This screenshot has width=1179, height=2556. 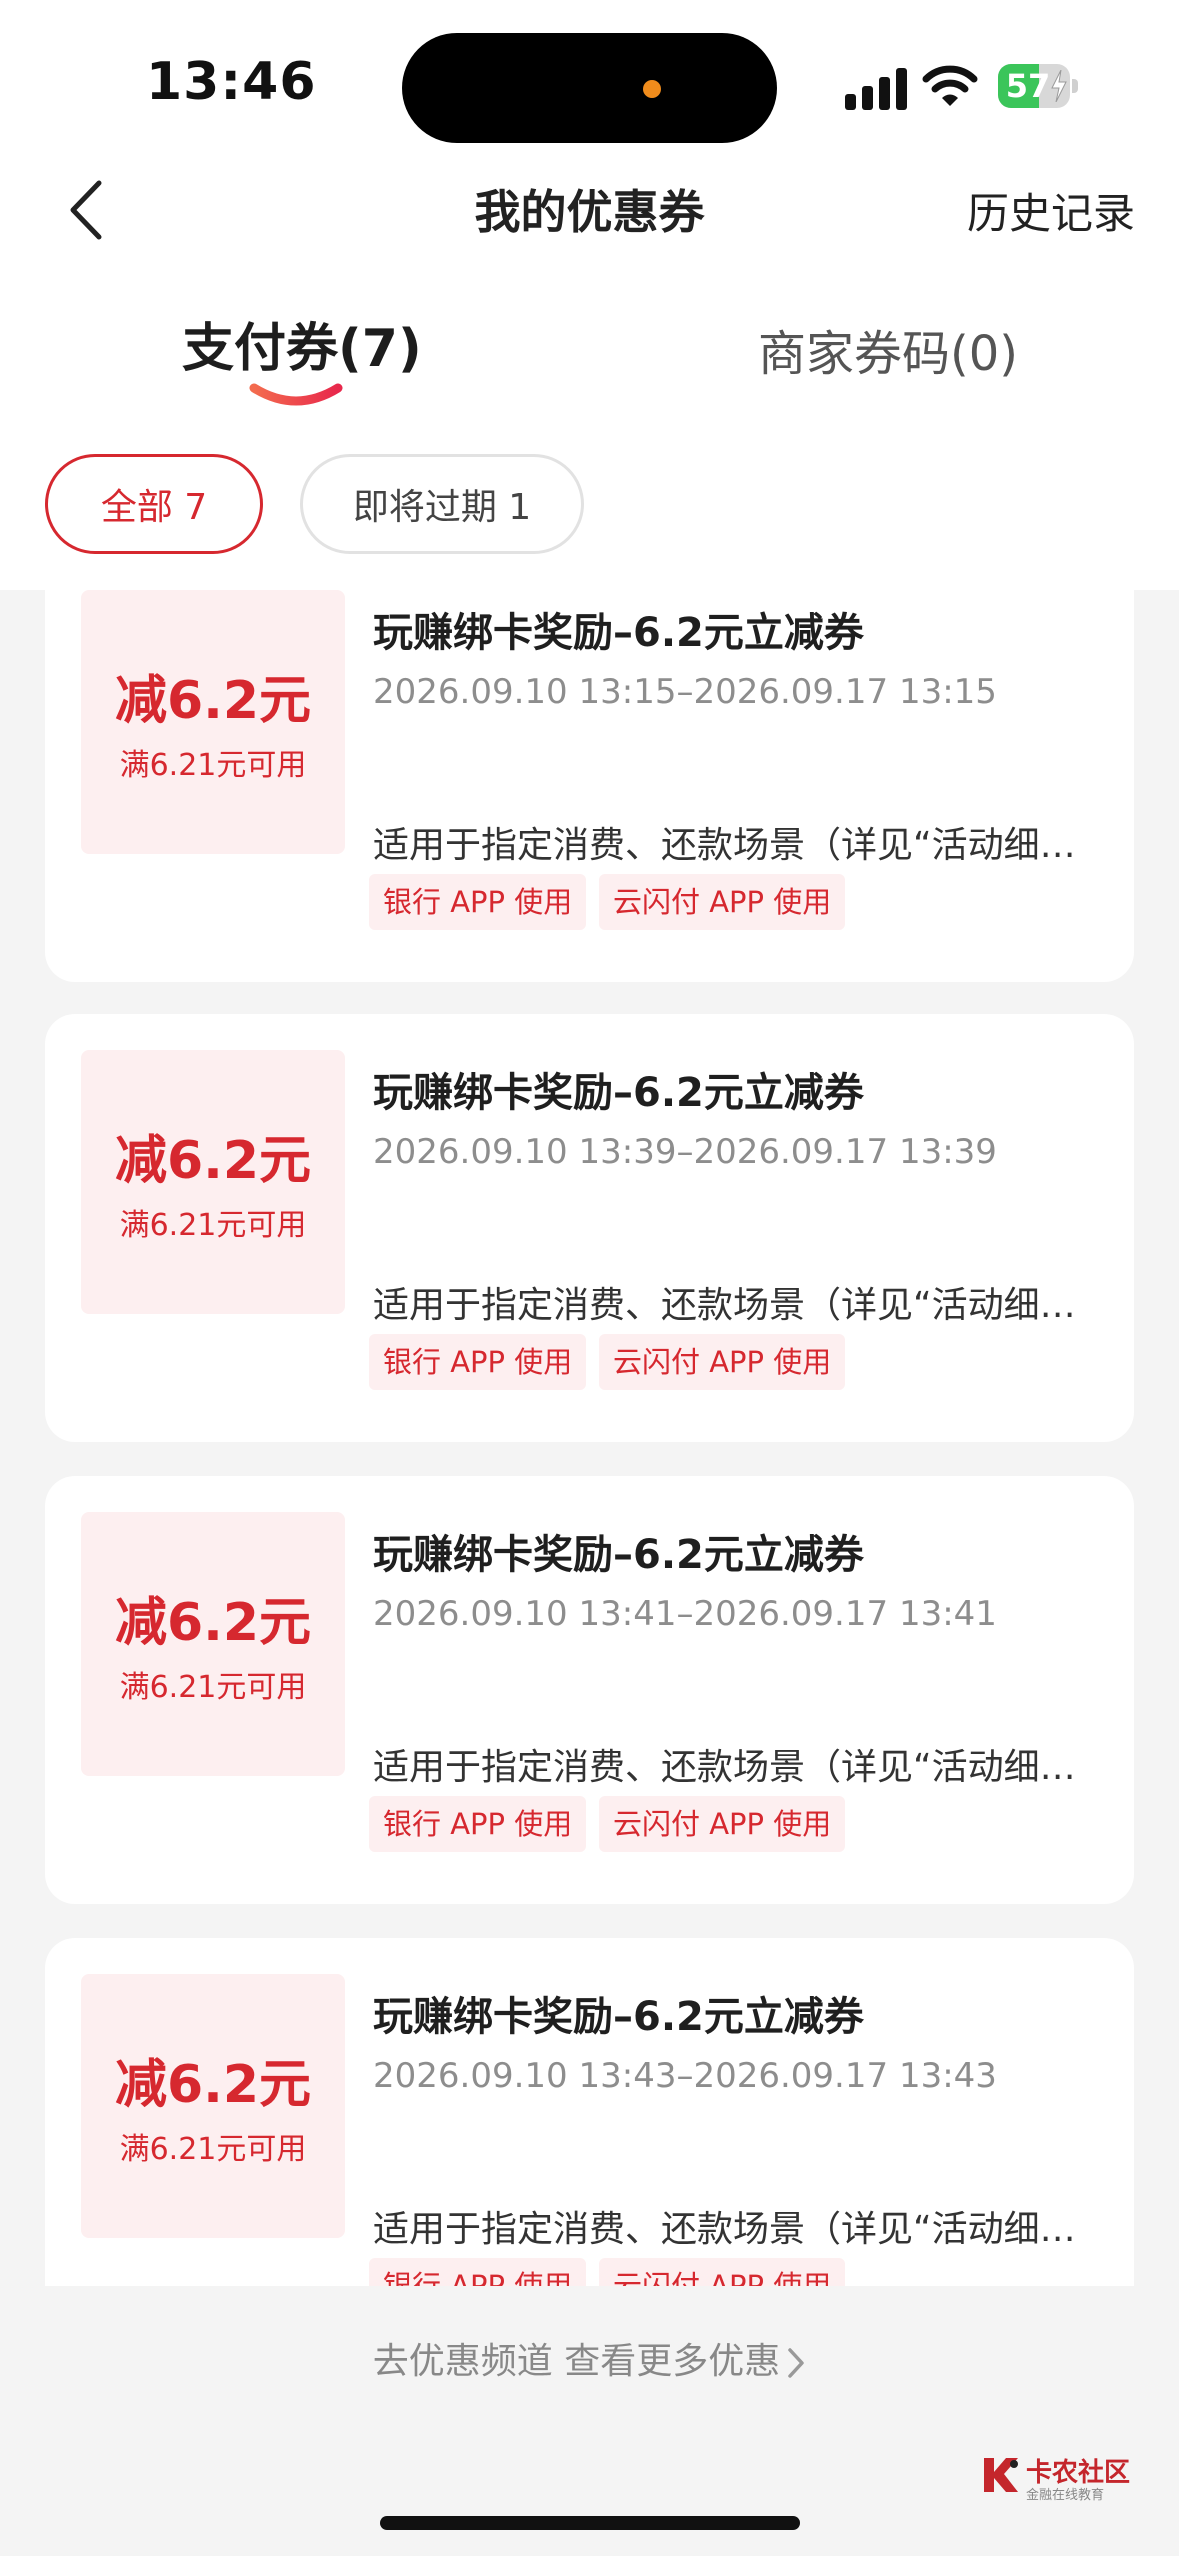 I want to click on coupon-tabs: 支付券(7) 商家券码(0), so click(x=589, y=345).